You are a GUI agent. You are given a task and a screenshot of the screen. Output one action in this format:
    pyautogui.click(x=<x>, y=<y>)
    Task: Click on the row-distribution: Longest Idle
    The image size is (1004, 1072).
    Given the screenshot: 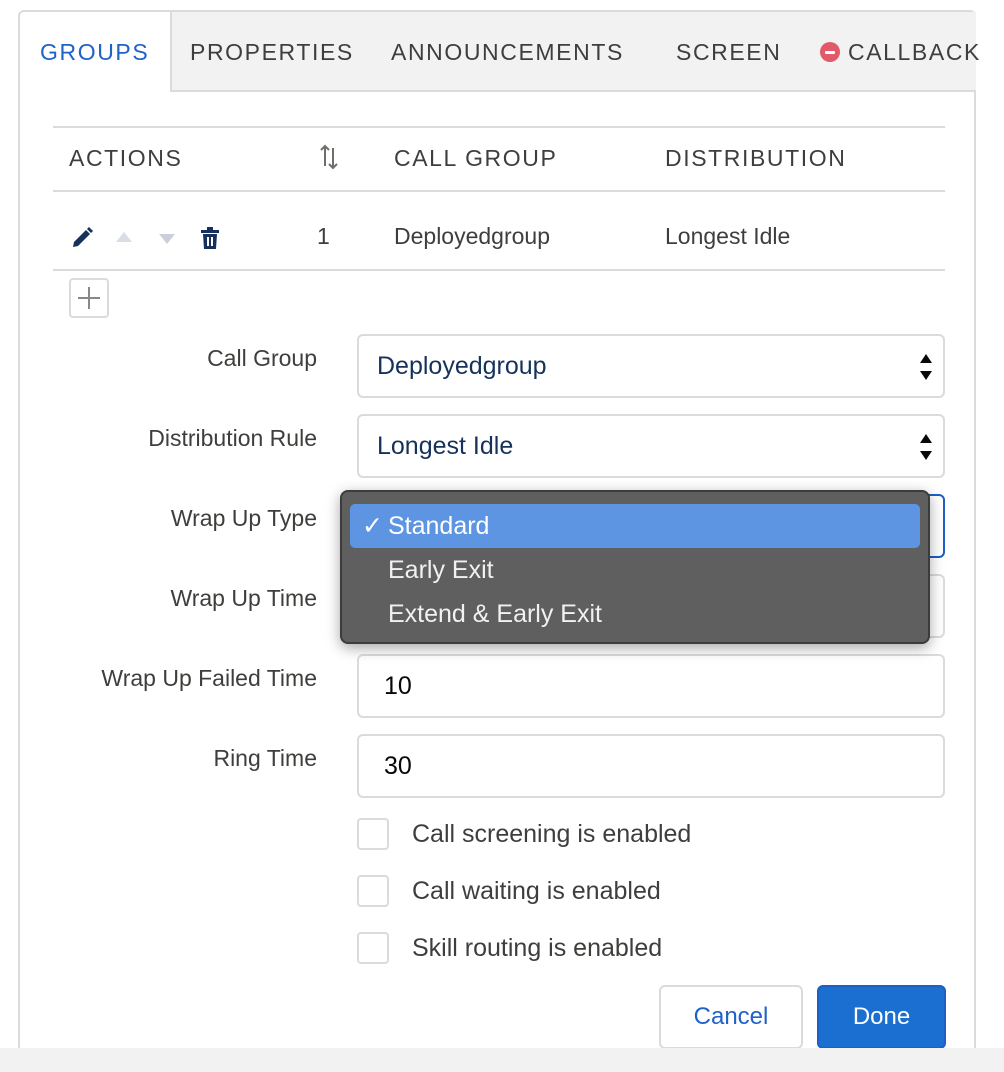 What is the action you would take?
    pyautogui.click(x=728, y=236)
    